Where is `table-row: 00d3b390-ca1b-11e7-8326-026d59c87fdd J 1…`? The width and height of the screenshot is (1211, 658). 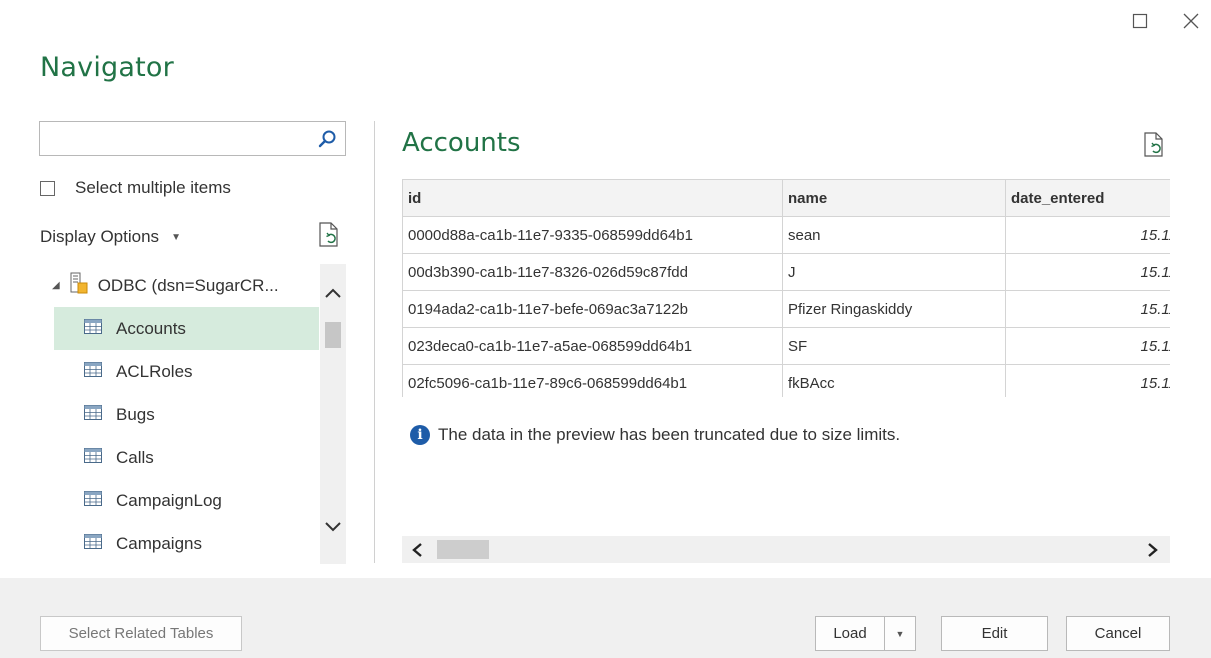
table-row: 00d3b390-ca1b-11e7-8326-026d59c87fdd J 1… is located at coordinates (786, 272).